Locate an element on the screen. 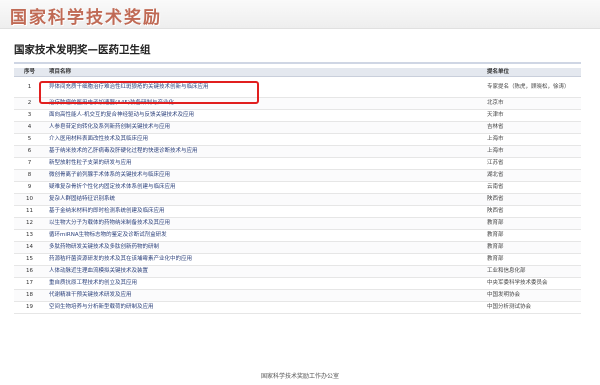 This screenshot has width=600, height=385. table-row: 13 循环miRNA生物标志物的鉴定及诊断试剂盒研发 教育部 is located at coordinates (297, 235).